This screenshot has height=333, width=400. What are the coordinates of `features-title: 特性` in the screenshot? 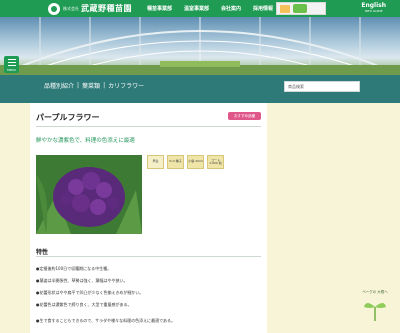 It's located at (42, 252).